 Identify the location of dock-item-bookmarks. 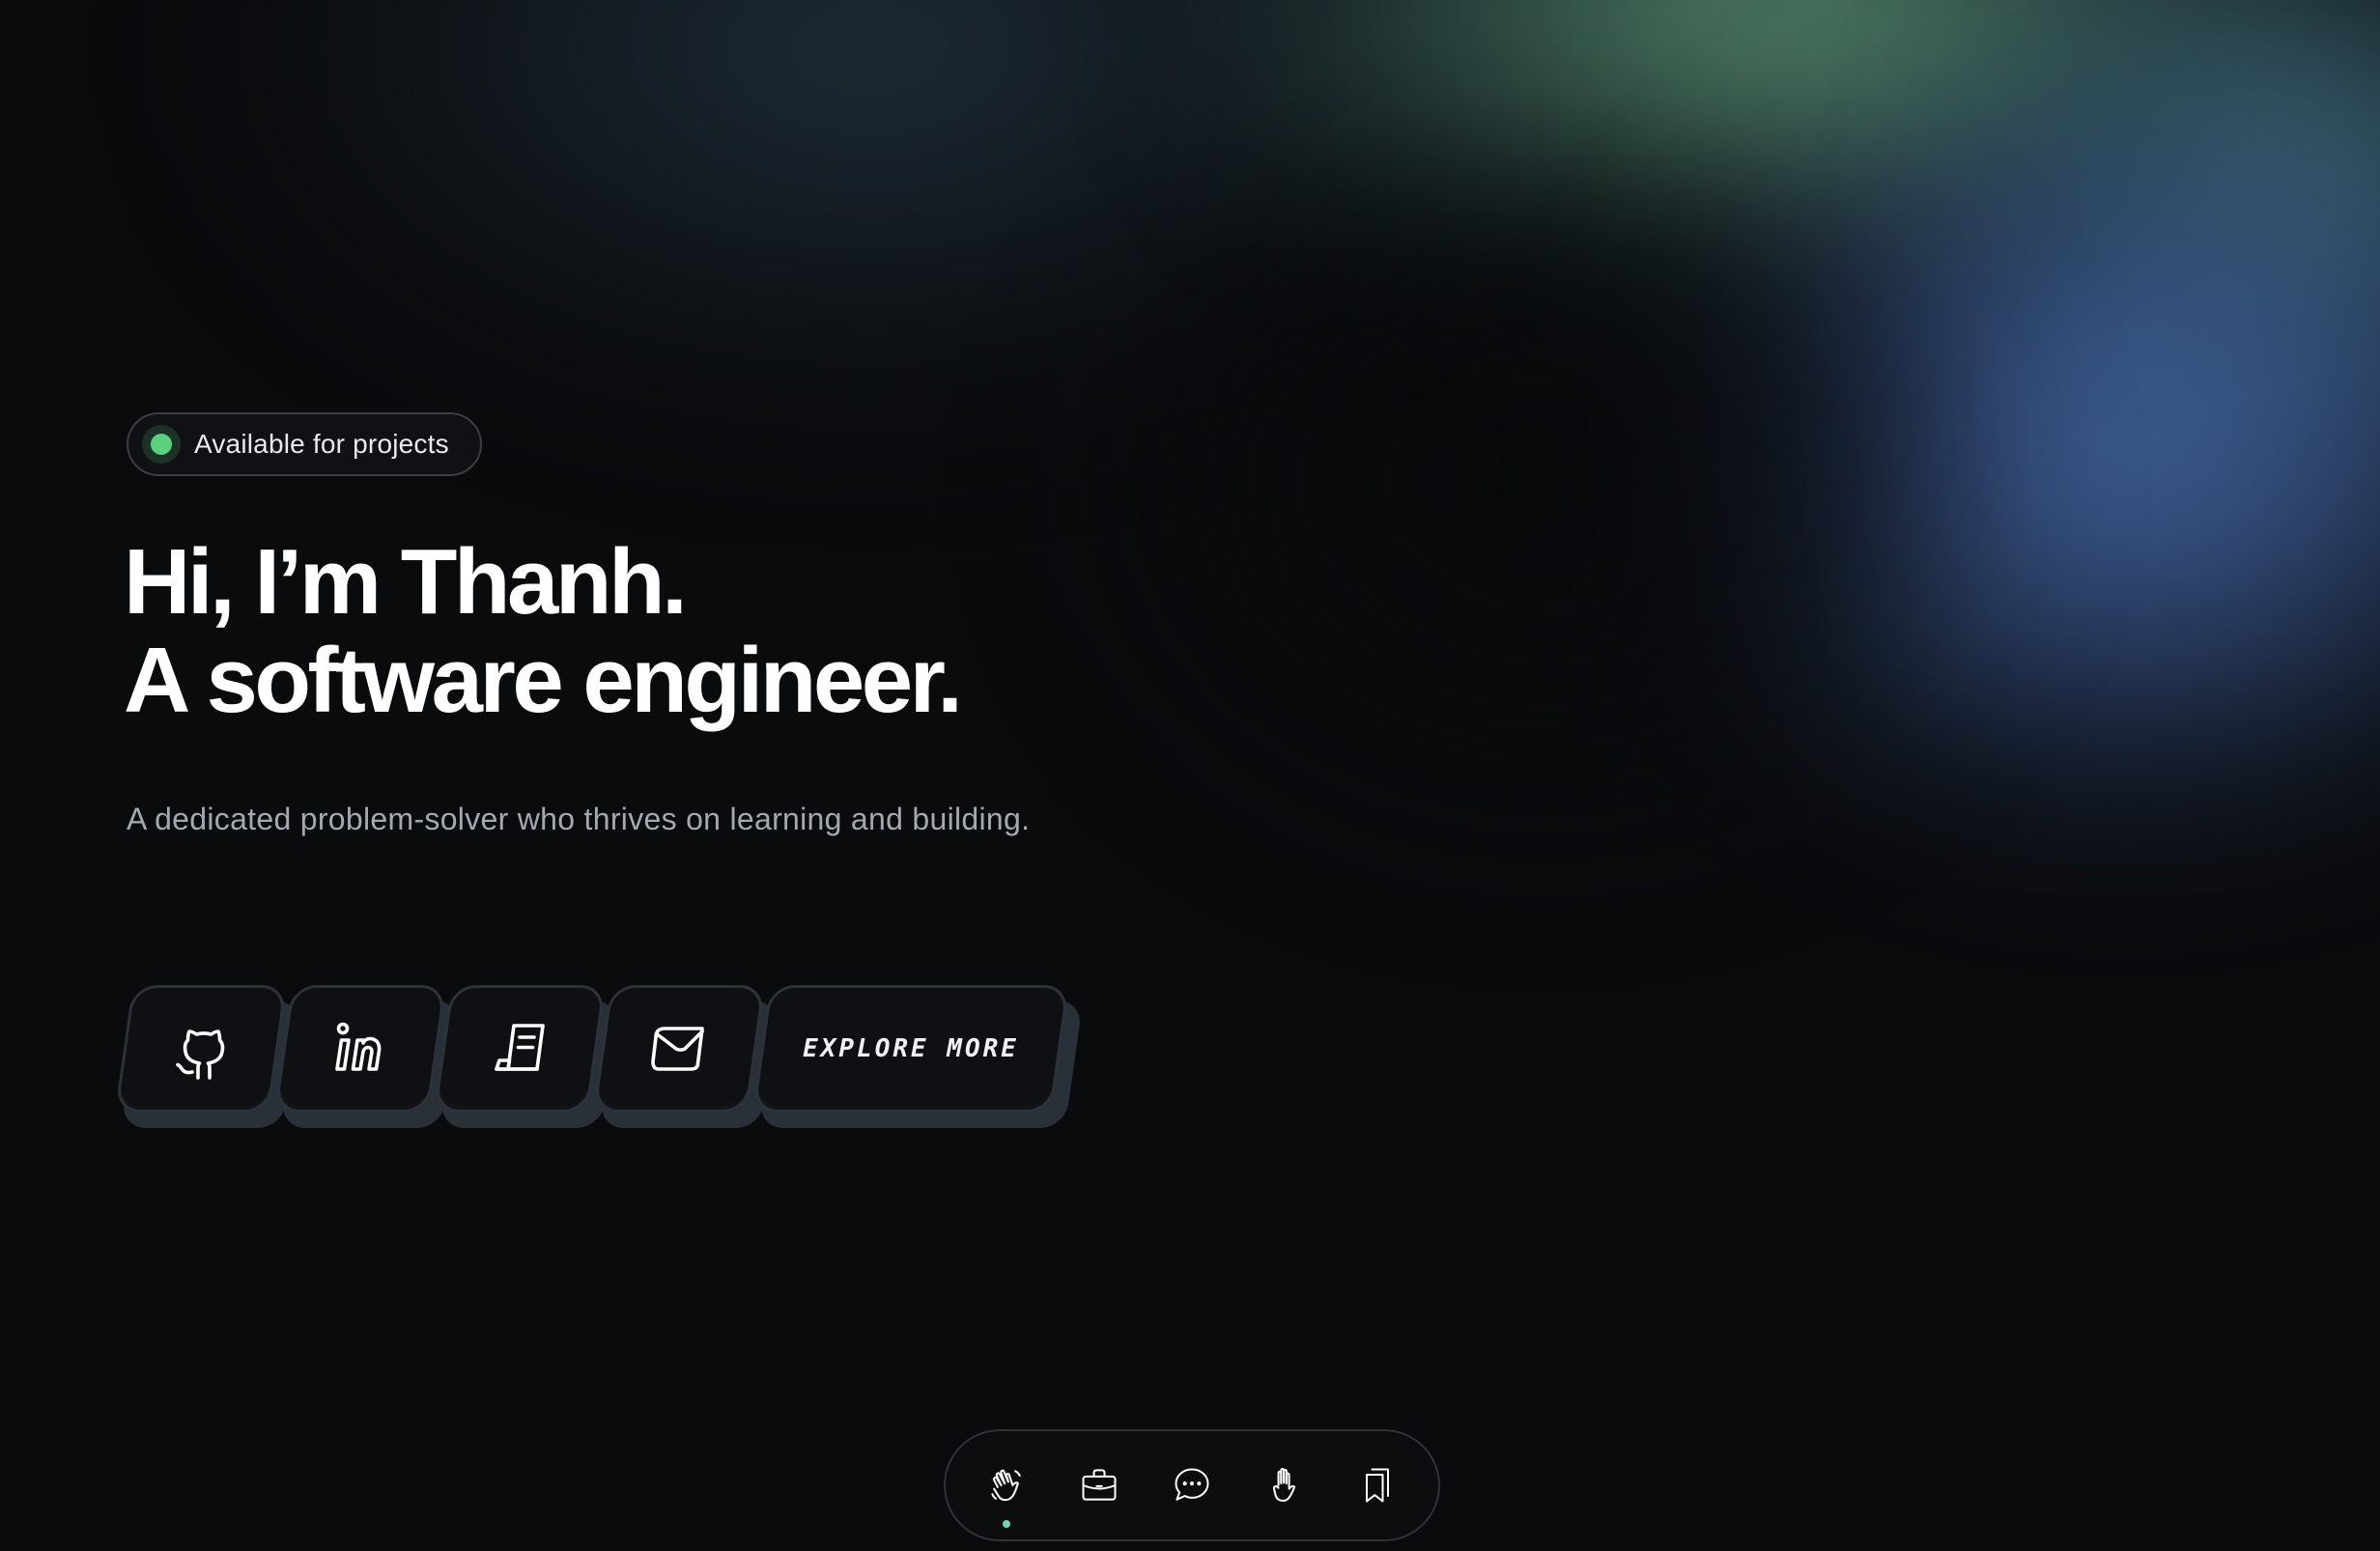
(1378, 1485).